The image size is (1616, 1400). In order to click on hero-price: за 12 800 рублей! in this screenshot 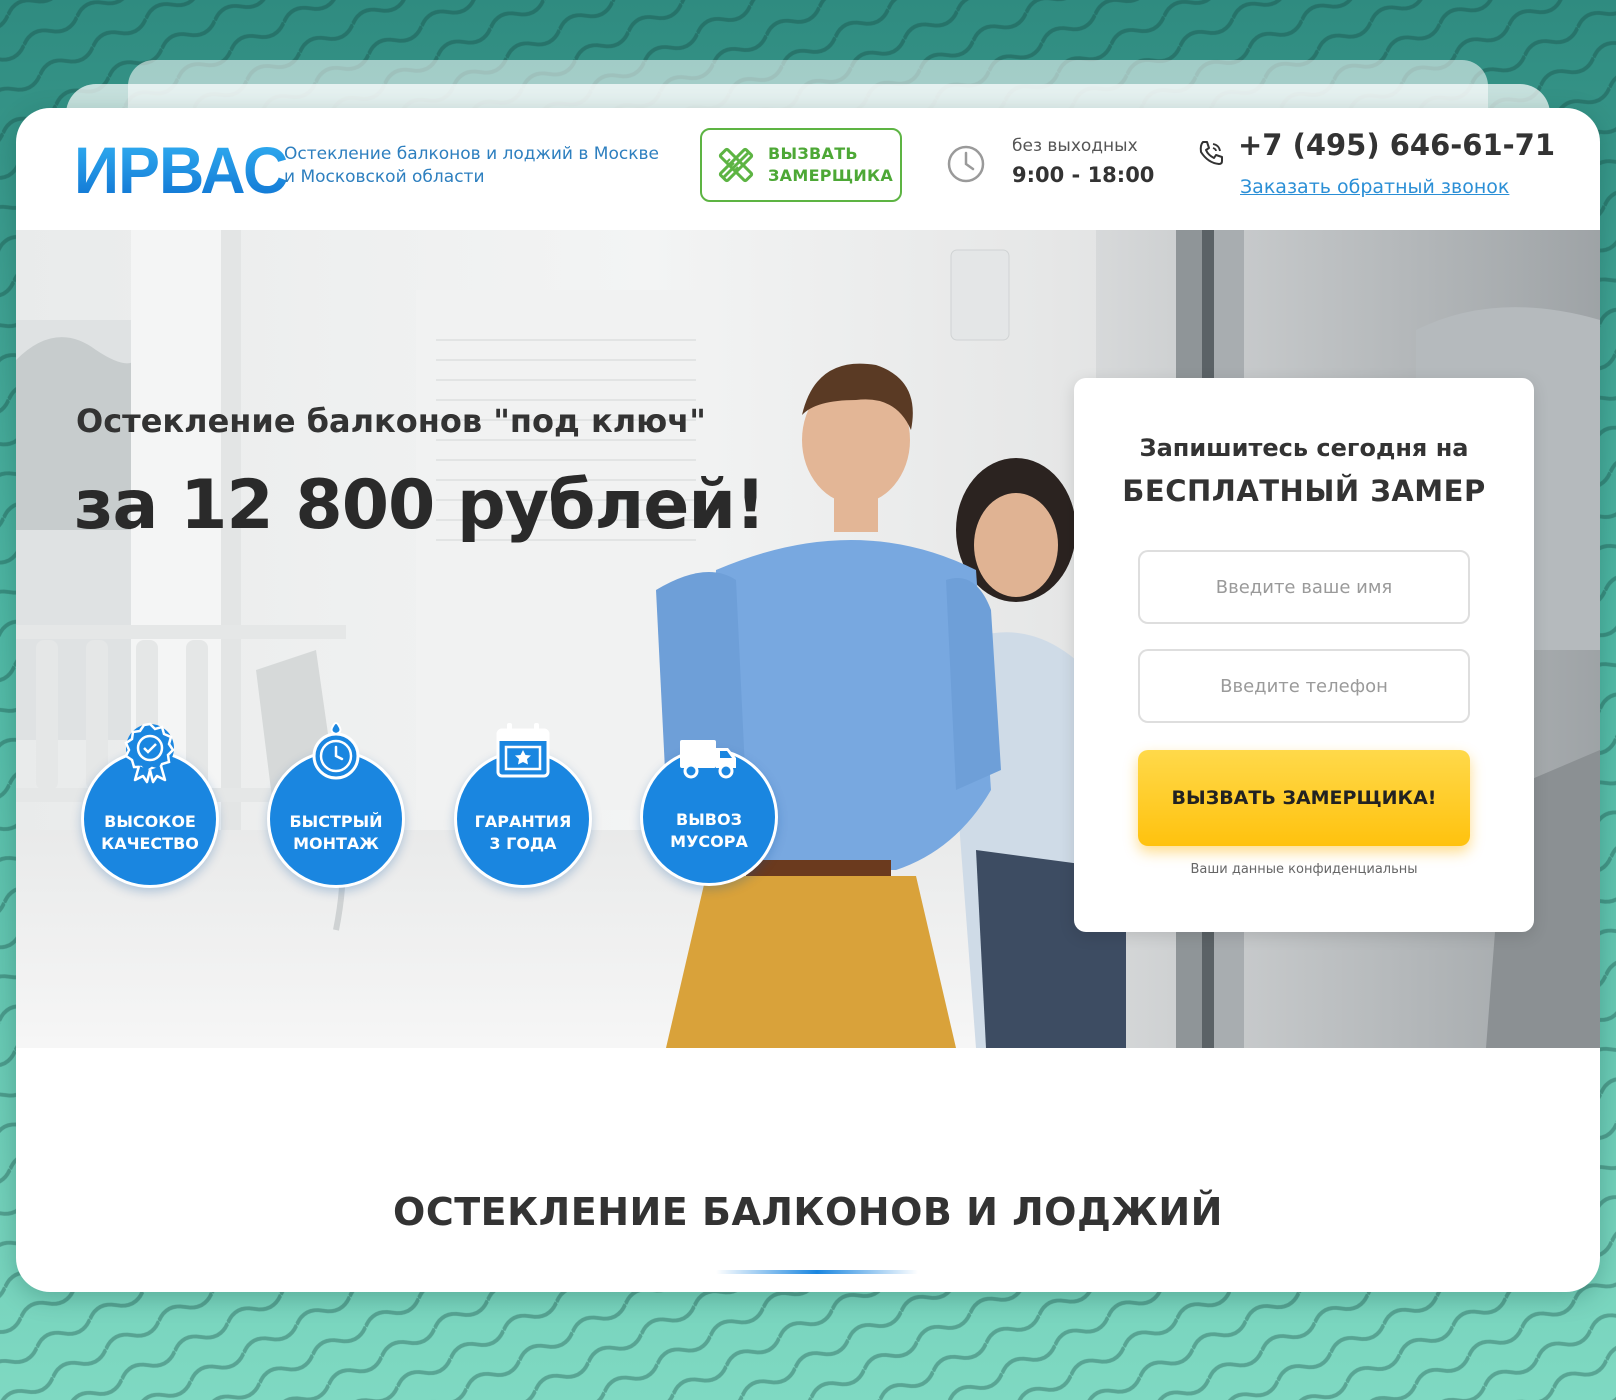, I will do `click(420, 505)`.